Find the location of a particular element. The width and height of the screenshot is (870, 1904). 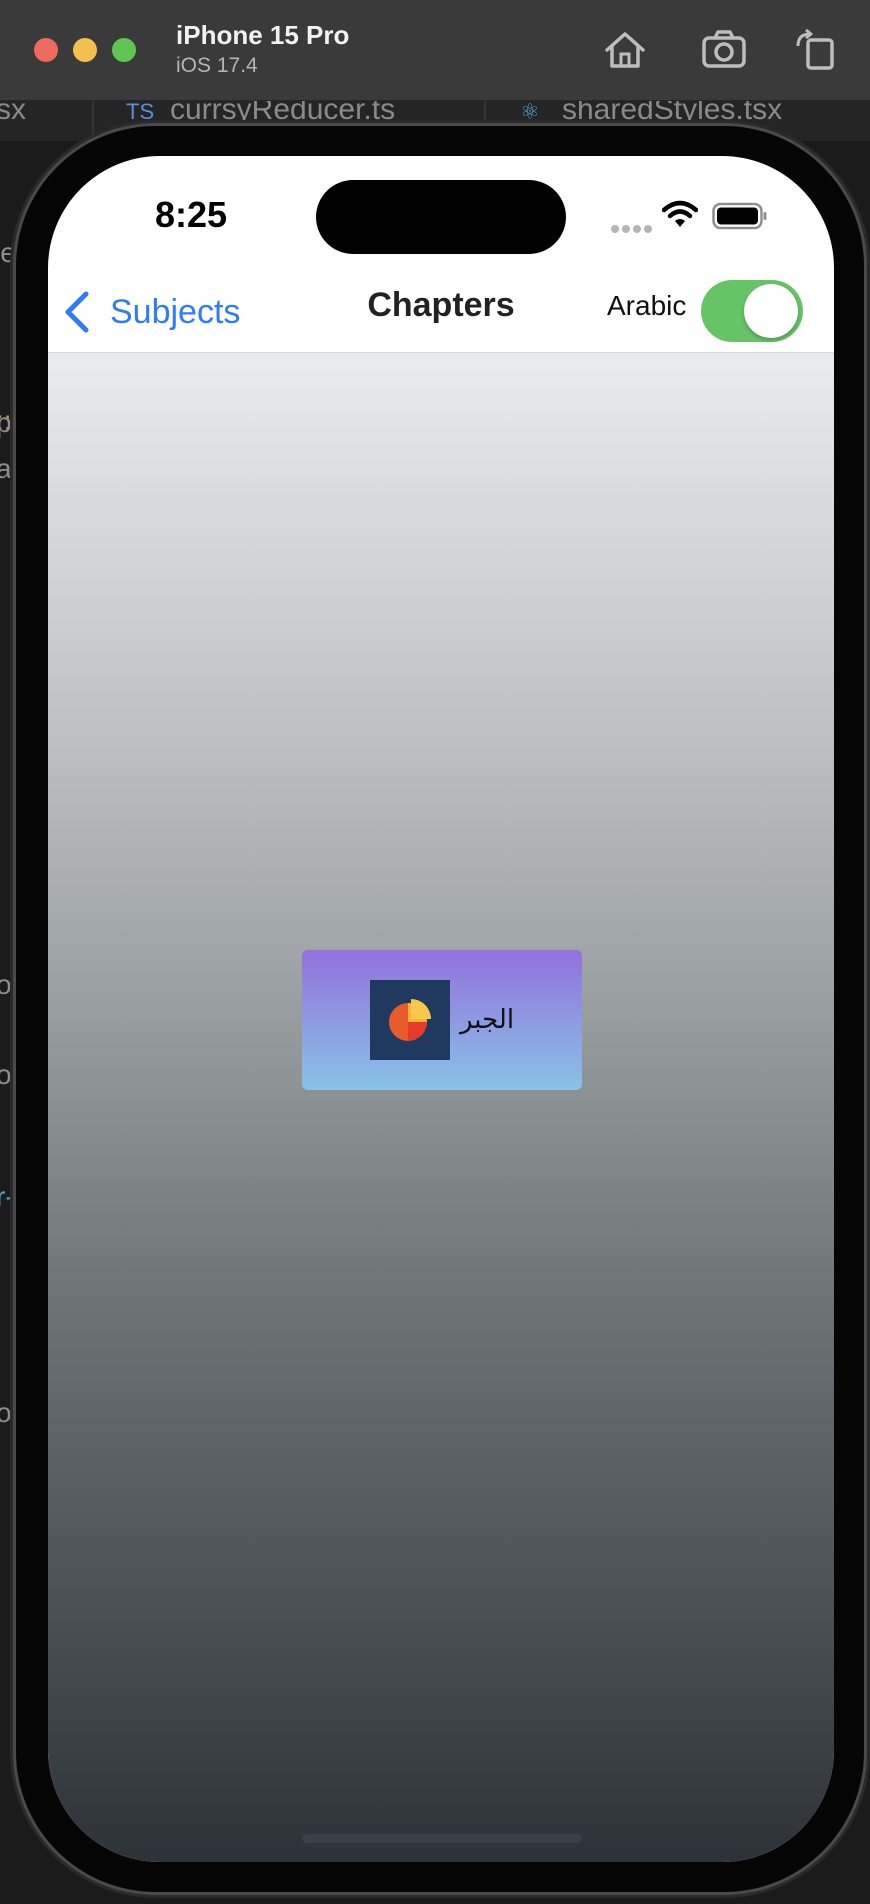

dynamic-island is located at coordinates (441, 217).